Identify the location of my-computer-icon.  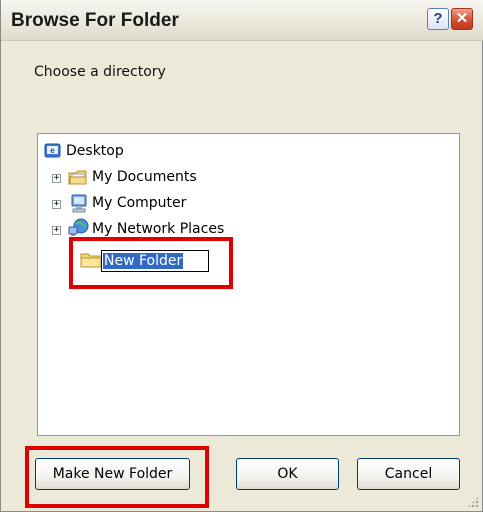
(79, 206).